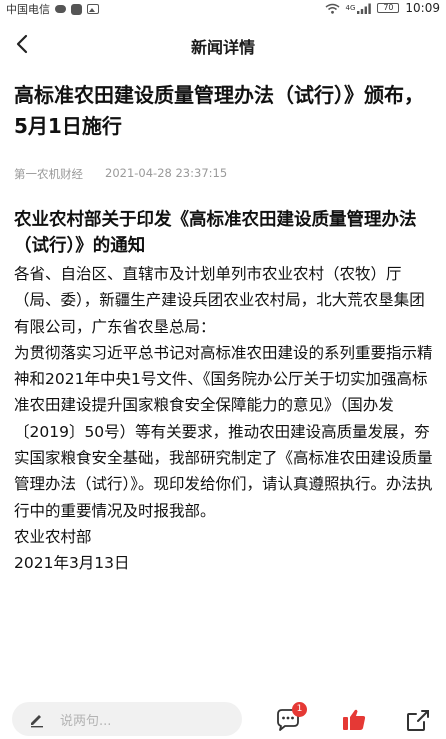  What do you see at coordinates (52, 9) in the screenshot?
I see `status-left: 中国电信` at bounding box center [52, 9].